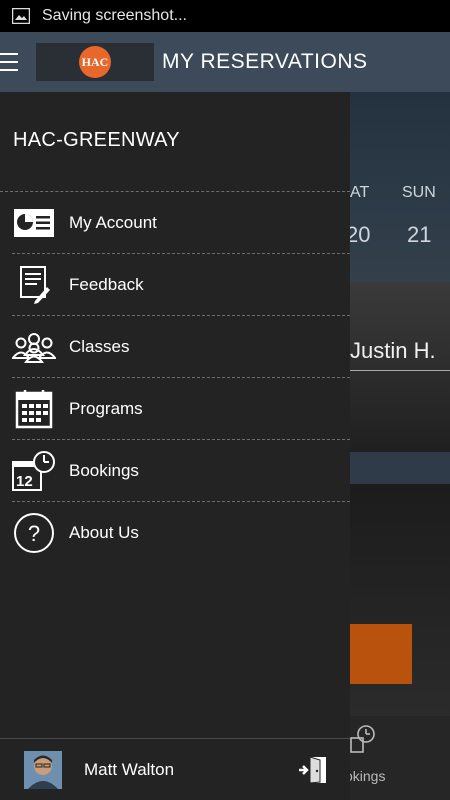 The image size is (450, 800). I want to click on logo: HAC, so click(95, 62).